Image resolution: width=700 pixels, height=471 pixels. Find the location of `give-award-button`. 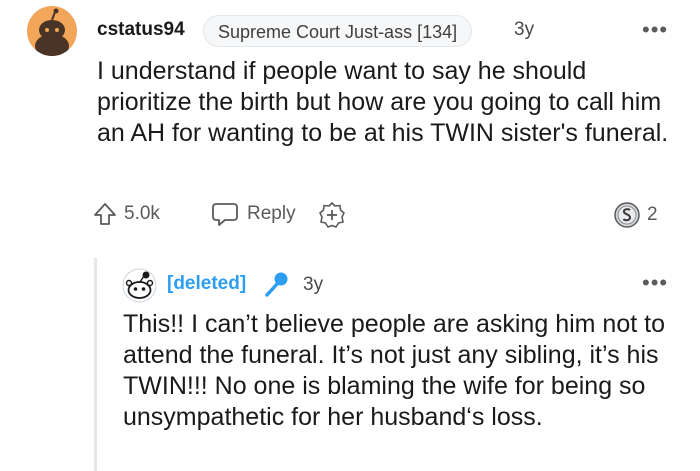

give-award-button is located at coordinates (332, 215).